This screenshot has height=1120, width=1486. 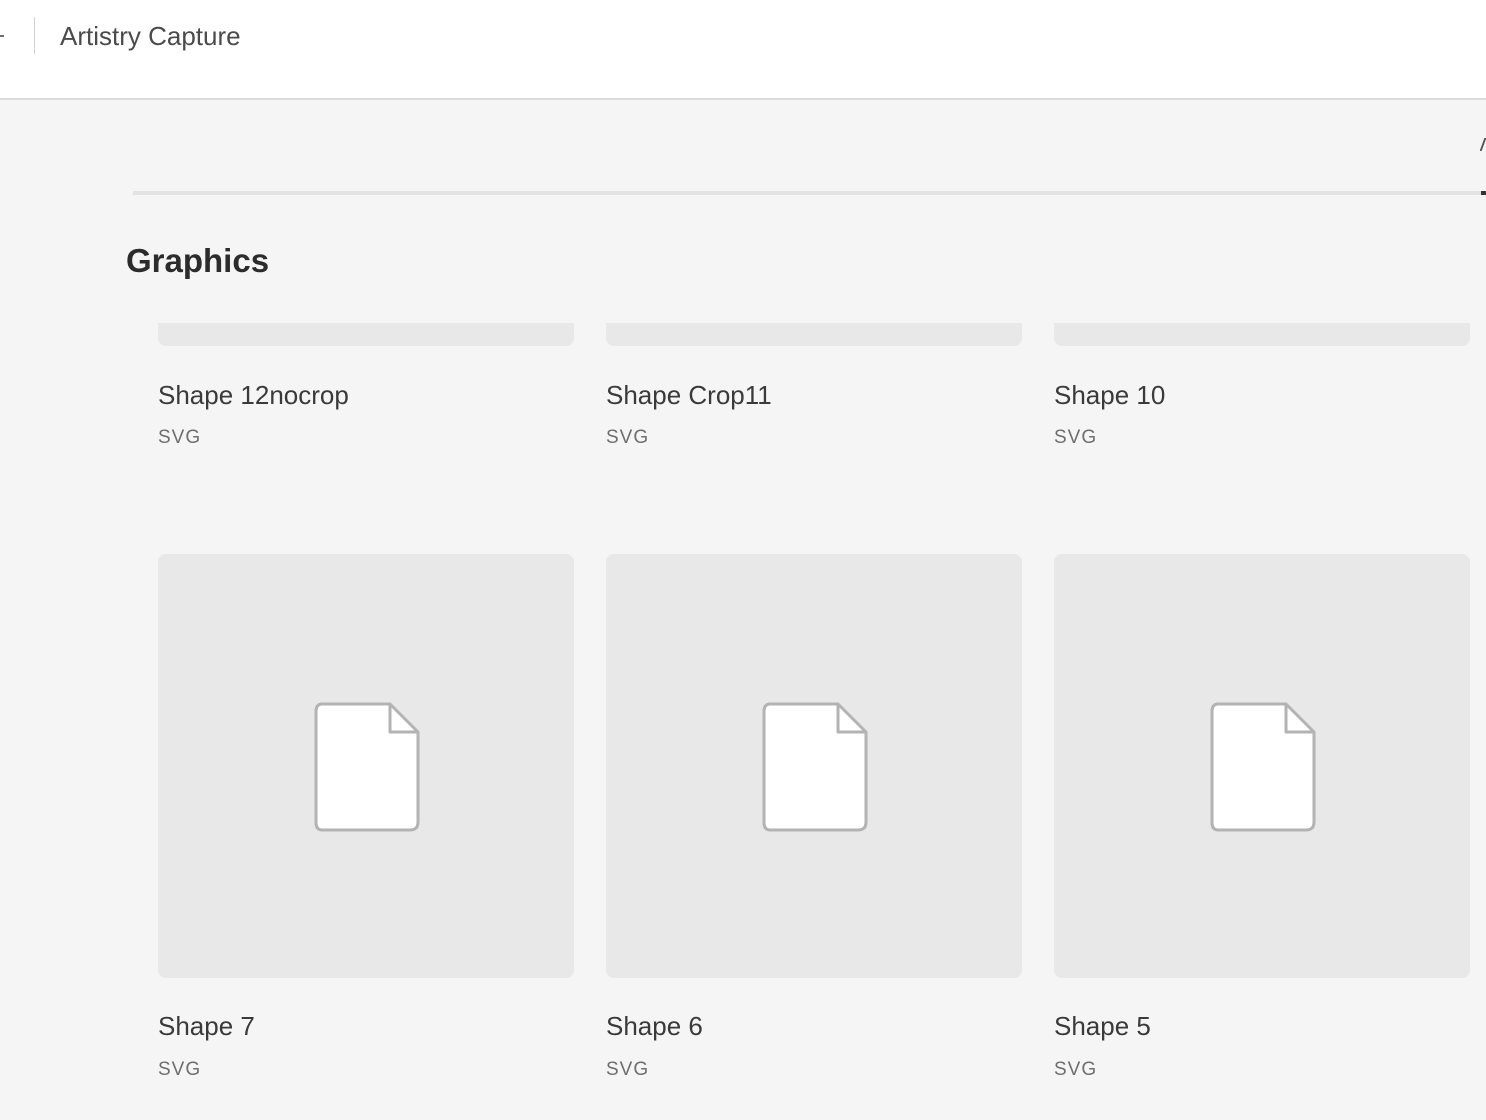 What do you see at coordinates (253, 395) in the screenshot?
I see `asset-name: Shape 12nocrop` at bounding box center [253, 395].